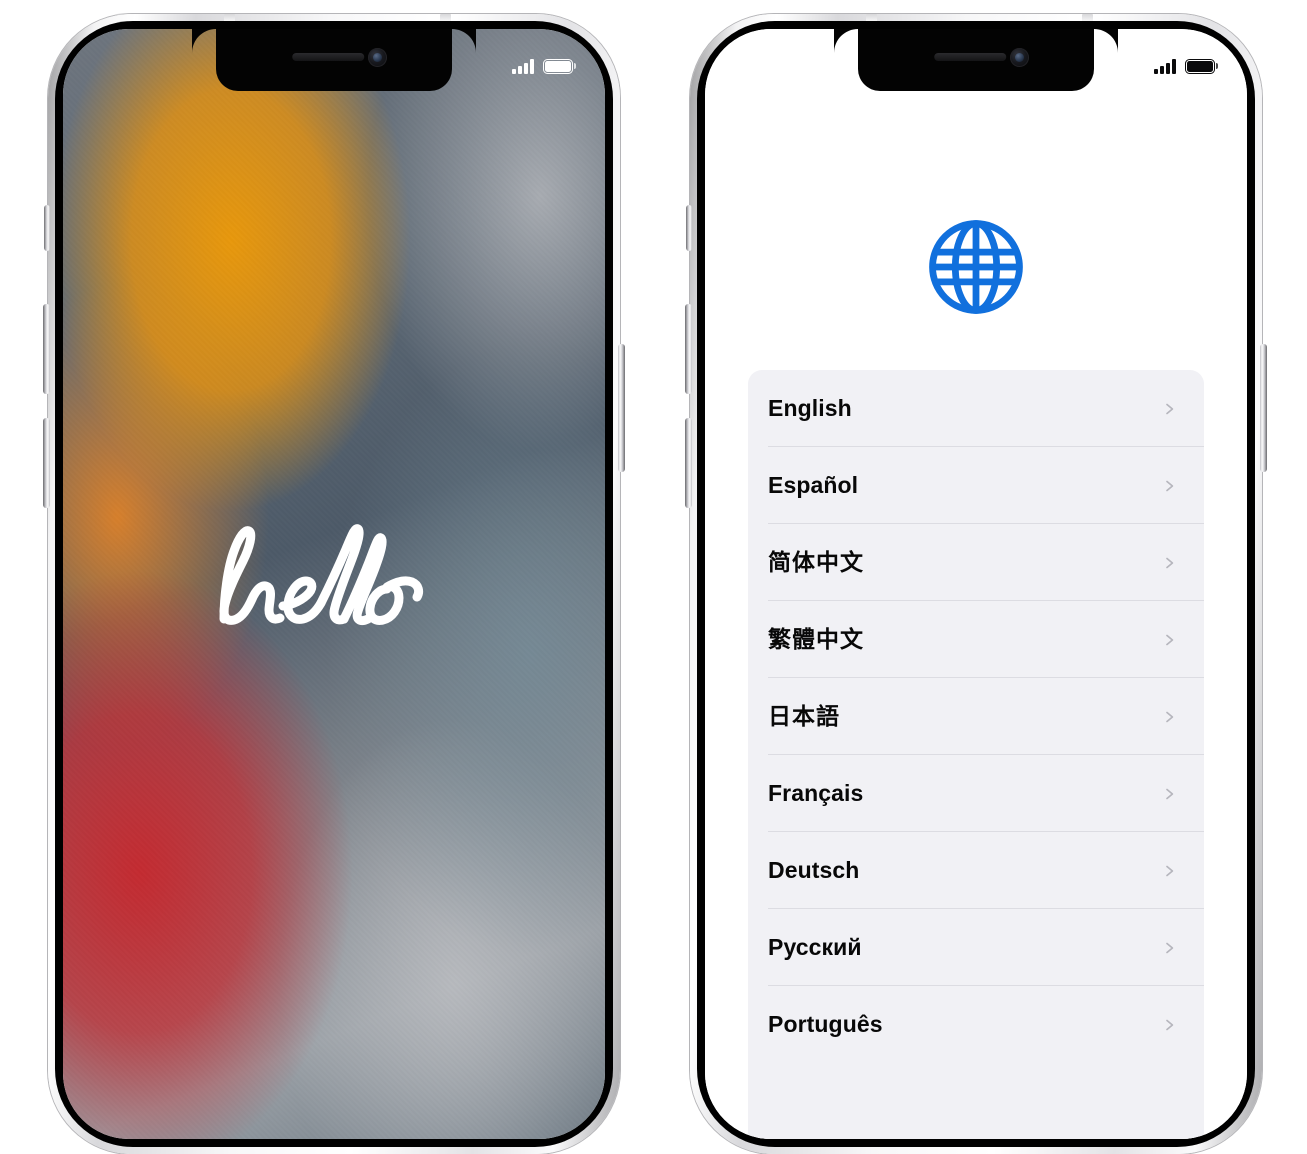  I want to click on list-item: 日本語, so click(976, 716).